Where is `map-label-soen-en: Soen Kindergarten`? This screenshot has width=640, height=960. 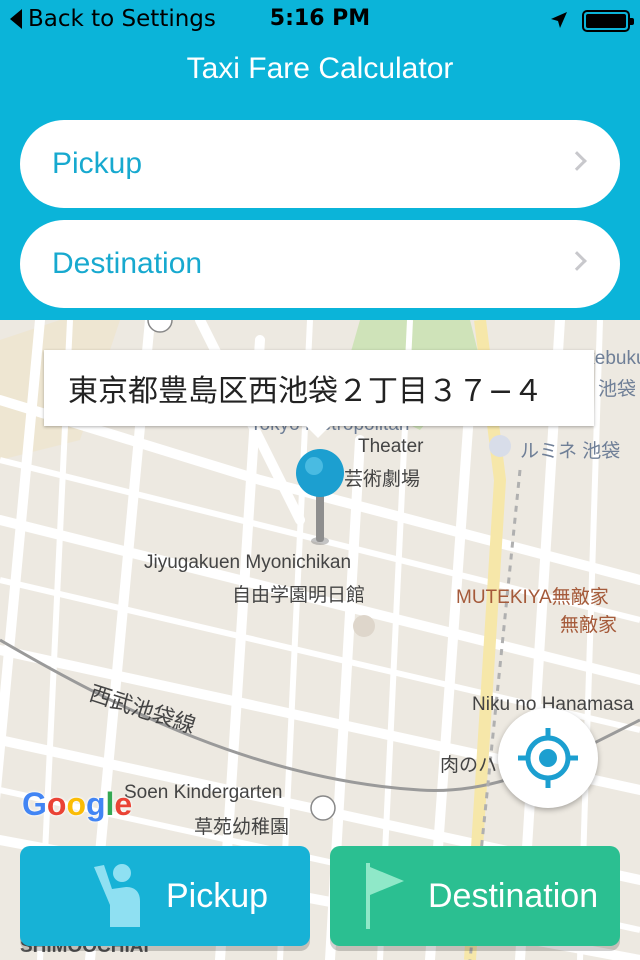
map-label-soen-en: Soen Kindergarten is located at coordinates (203, 792).